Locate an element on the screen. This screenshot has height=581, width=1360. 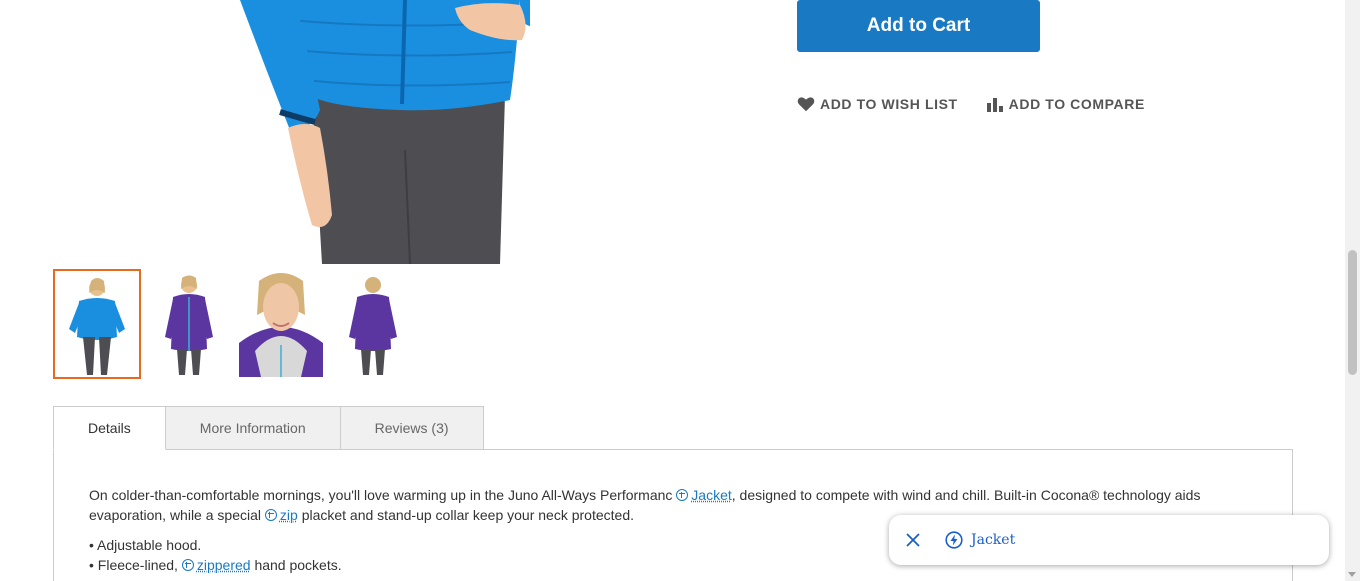
keyword-popup: Jacket is located at coordinates (1109, 540).